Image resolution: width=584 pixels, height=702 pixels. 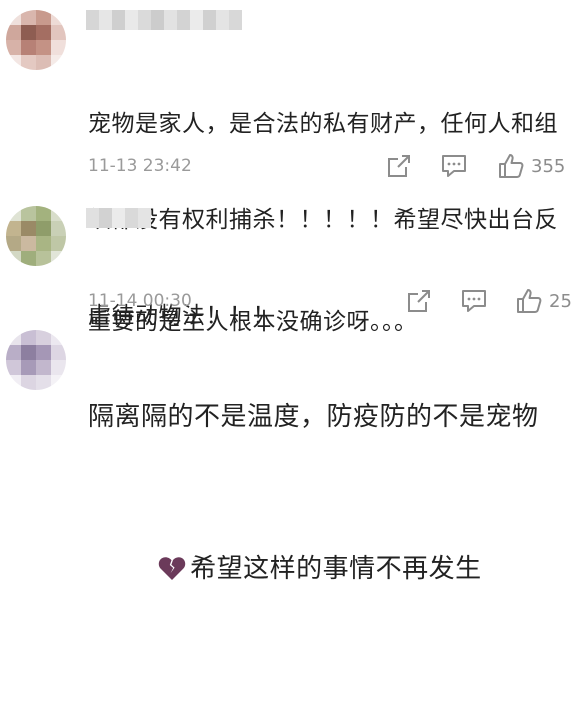 What do you see at coordinates (560, 301) in the screenshot?
I see `like-count: 25` at bounding box center [560, 301].